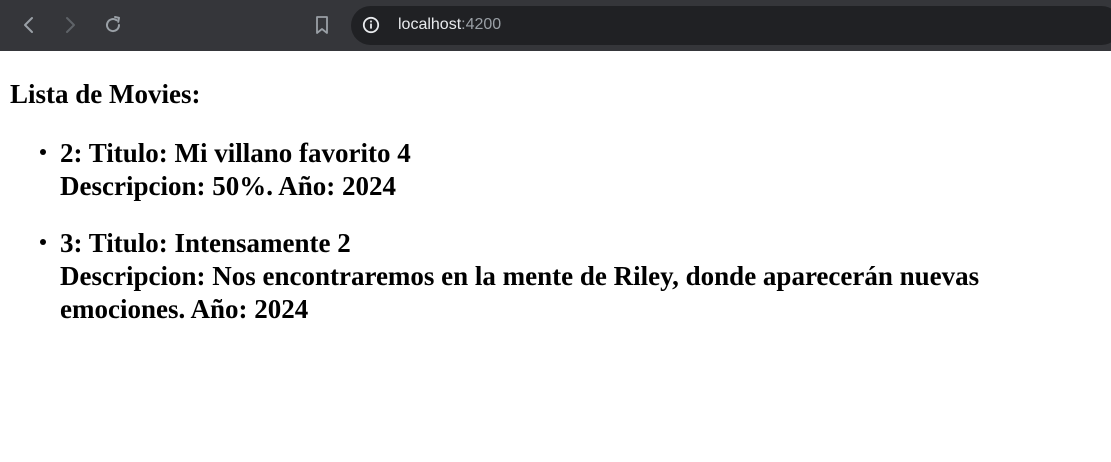  Describe the element at coordinates (205, 243) in the screenshot. I see `movie-title-line: 3: Titulo: Intensamente 2` at that location.